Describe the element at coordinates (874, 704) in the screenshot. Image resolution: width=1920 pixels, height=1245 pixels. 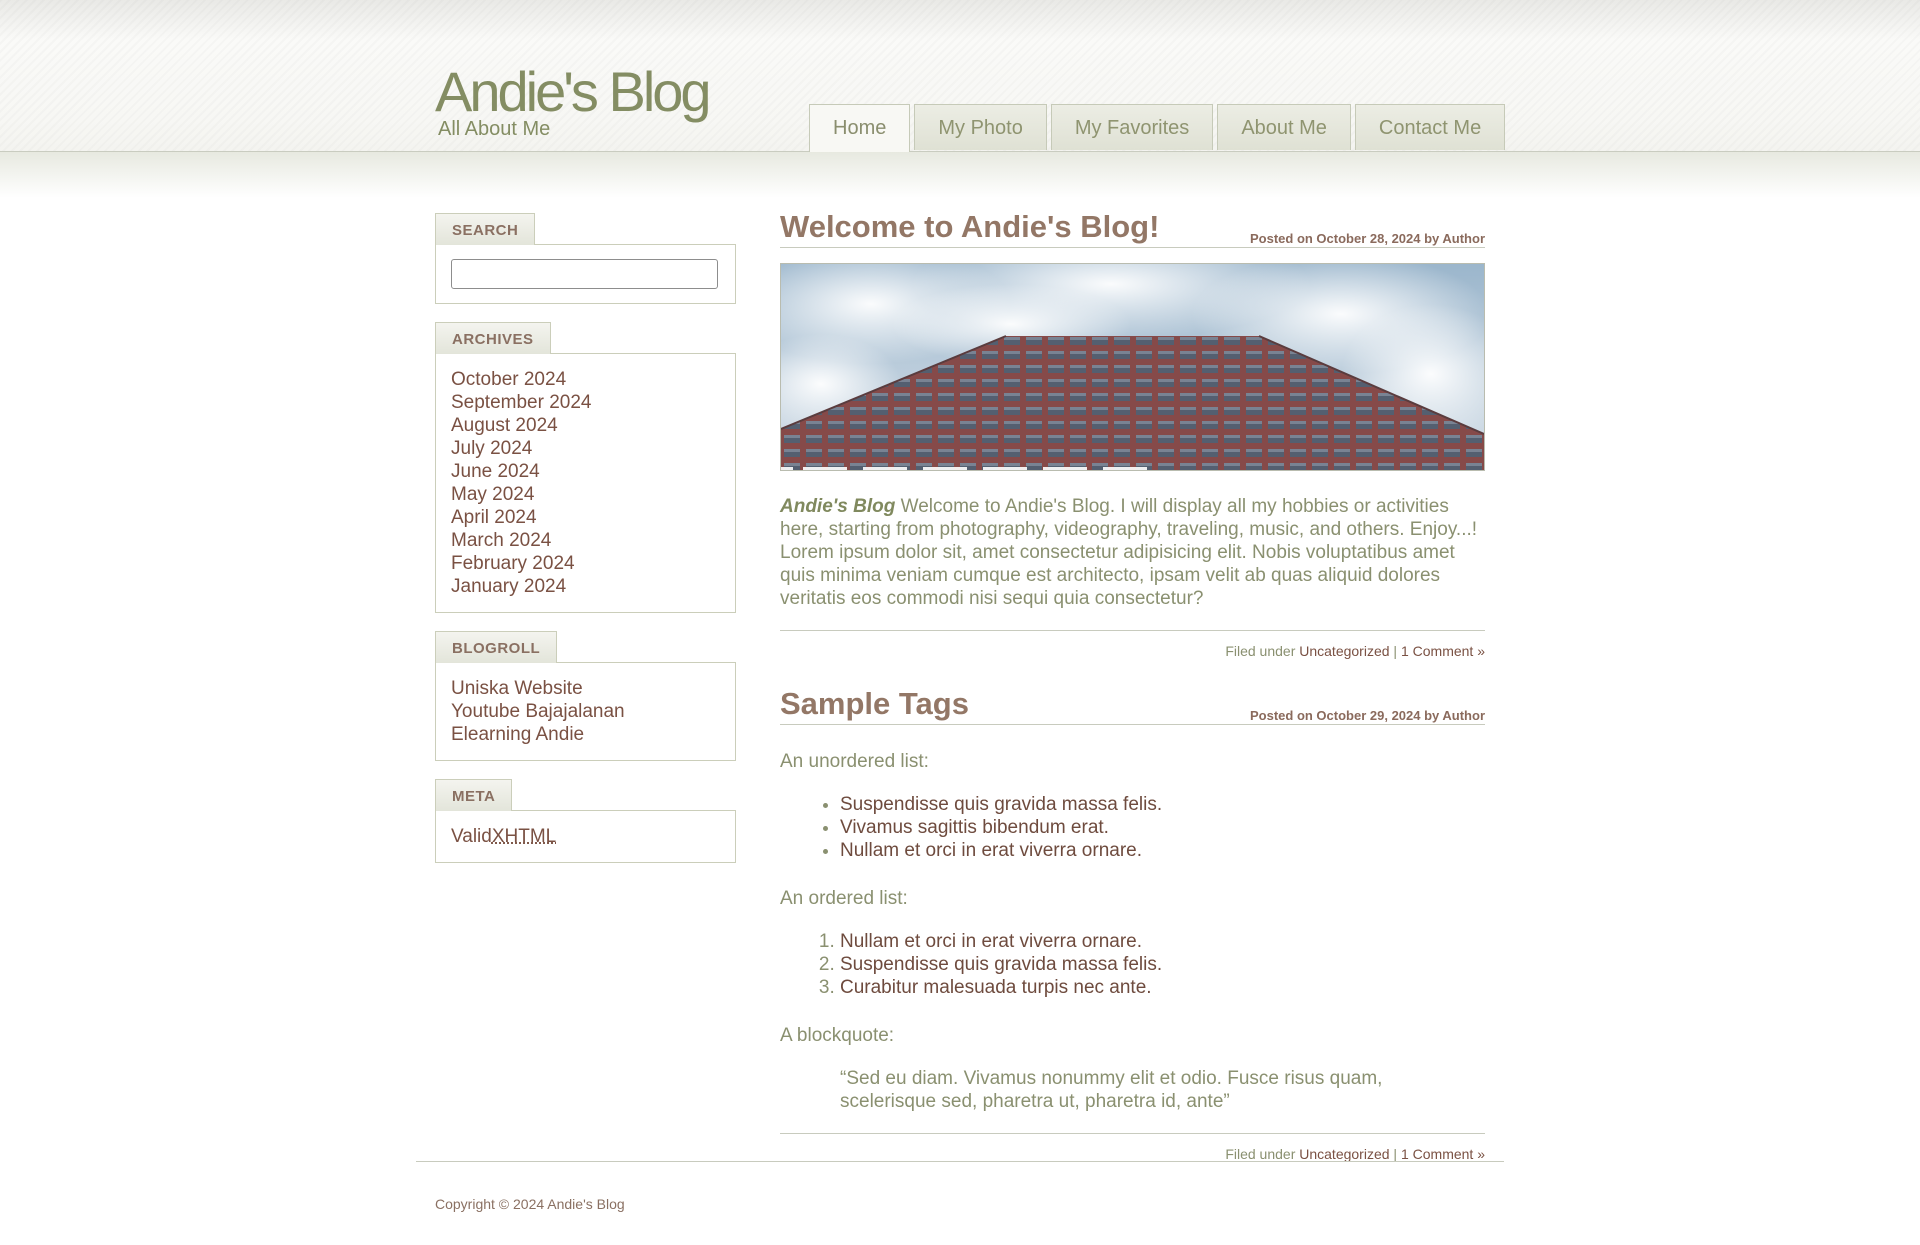
I see `post-title: Sample Tags` at that location.